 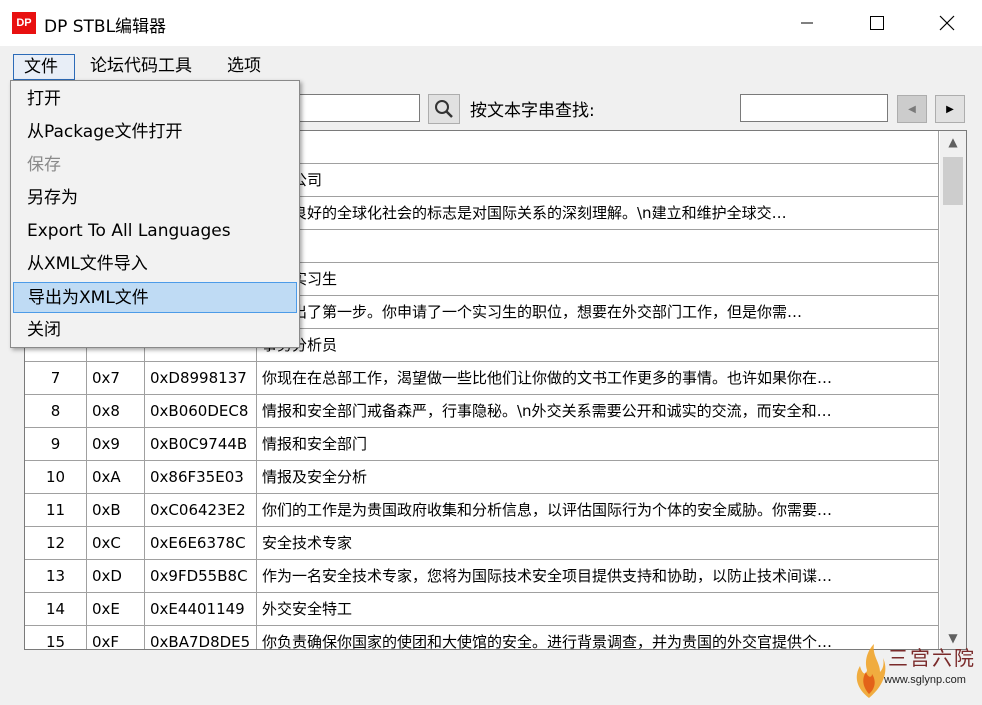 I want to click on row-hex-index: 0x8, so click(x=116, y=411).